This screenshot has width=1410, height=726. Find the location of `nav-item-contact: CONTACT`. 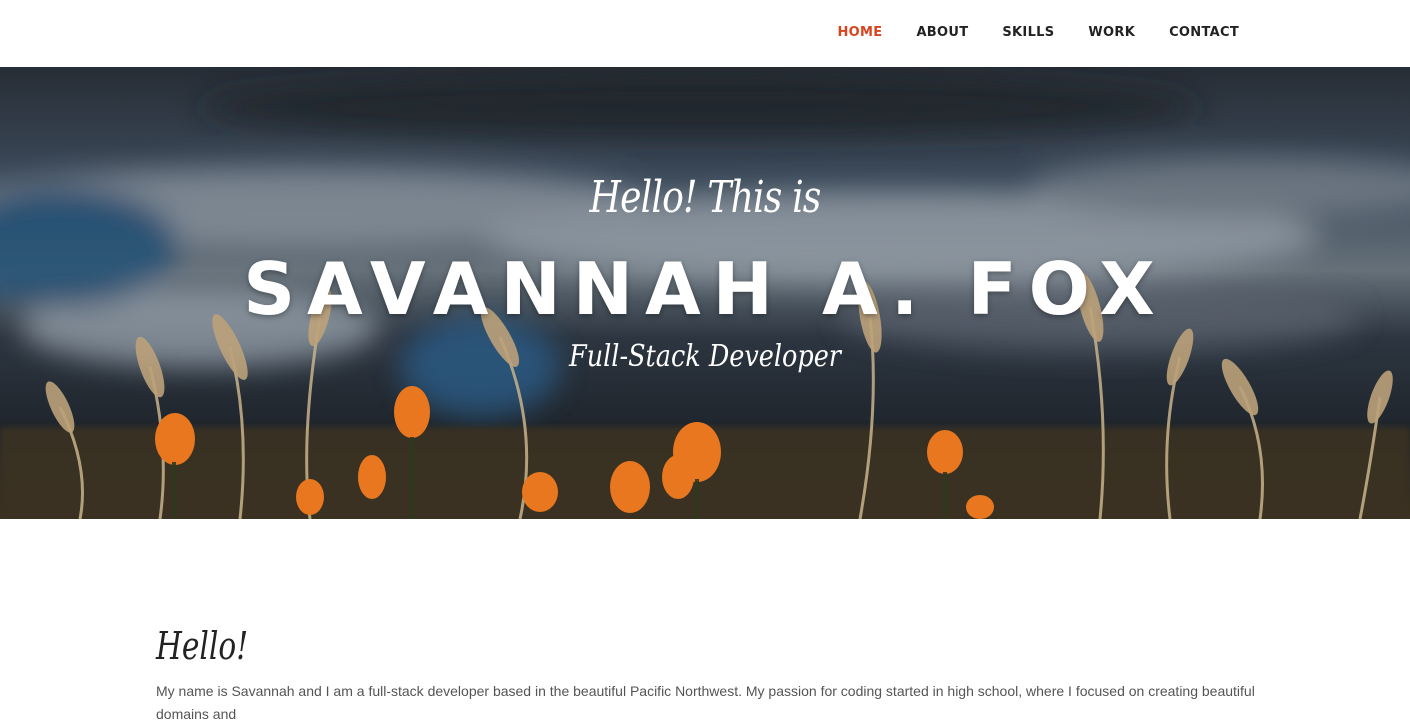

nav-item-contact: CONTACT is located at coordinates (1204, 32).